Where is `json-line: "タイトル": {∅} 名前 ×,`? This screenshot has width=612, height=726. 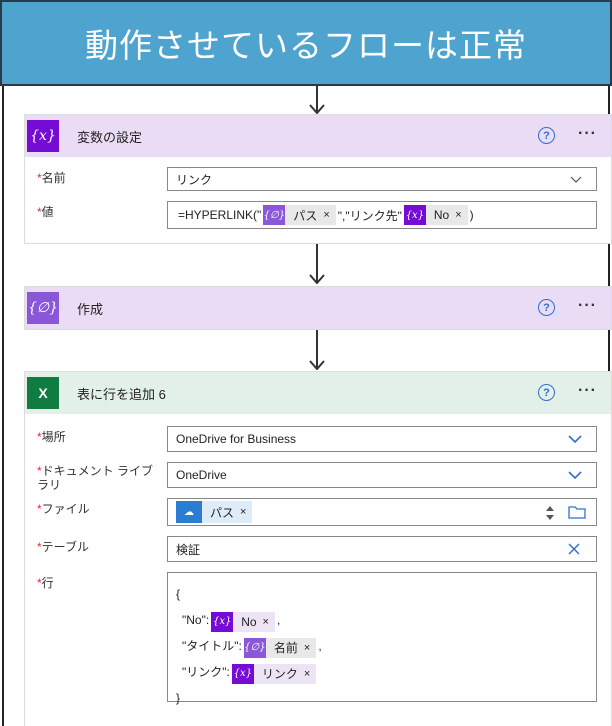
json-line: "タイトル": {∅} 名前 ×, is located at coordinates (386, 646).